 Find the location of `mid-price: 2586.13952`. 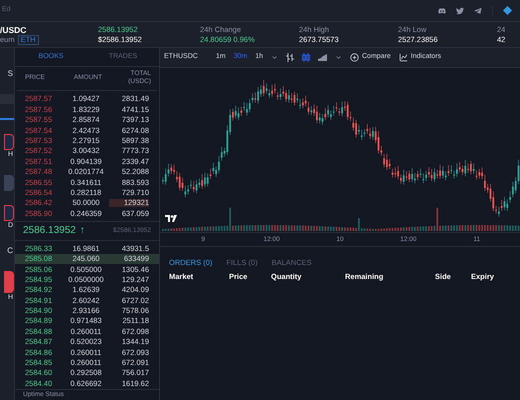

mid-price: 2586.13952 is located at coordinates (49, 231).